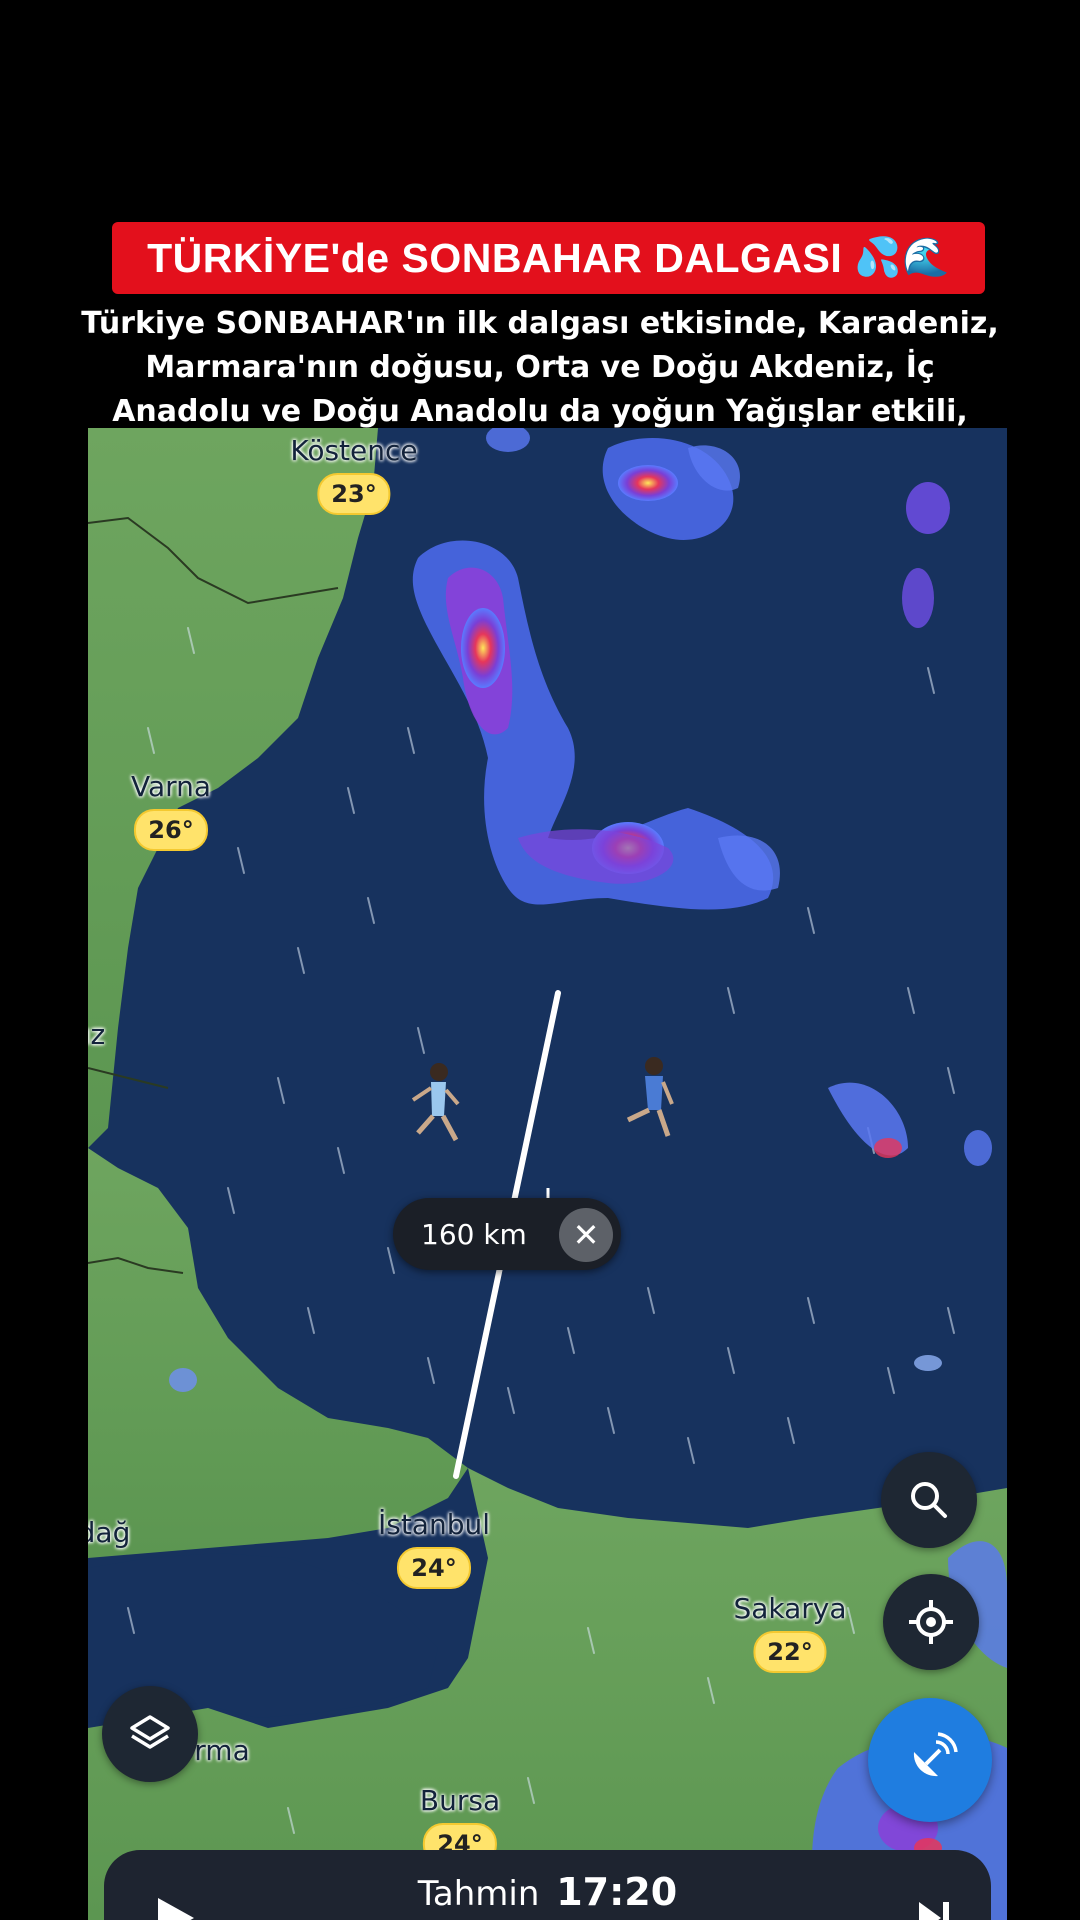 The image size is (1080, 1920). I want to click on city-sakarya: Sakarya 22°, so click(790, 1632).